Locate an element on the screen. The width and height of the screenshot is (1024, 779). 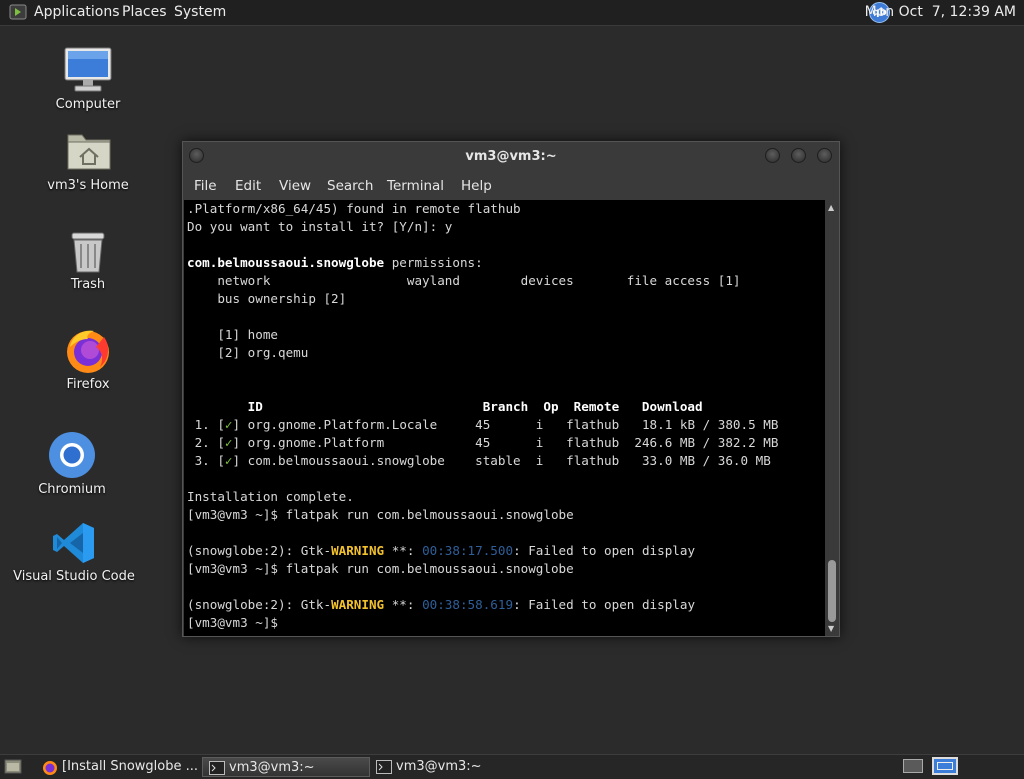
desktop-icon-home: vm3's Home is located at coordinates (88, 163).